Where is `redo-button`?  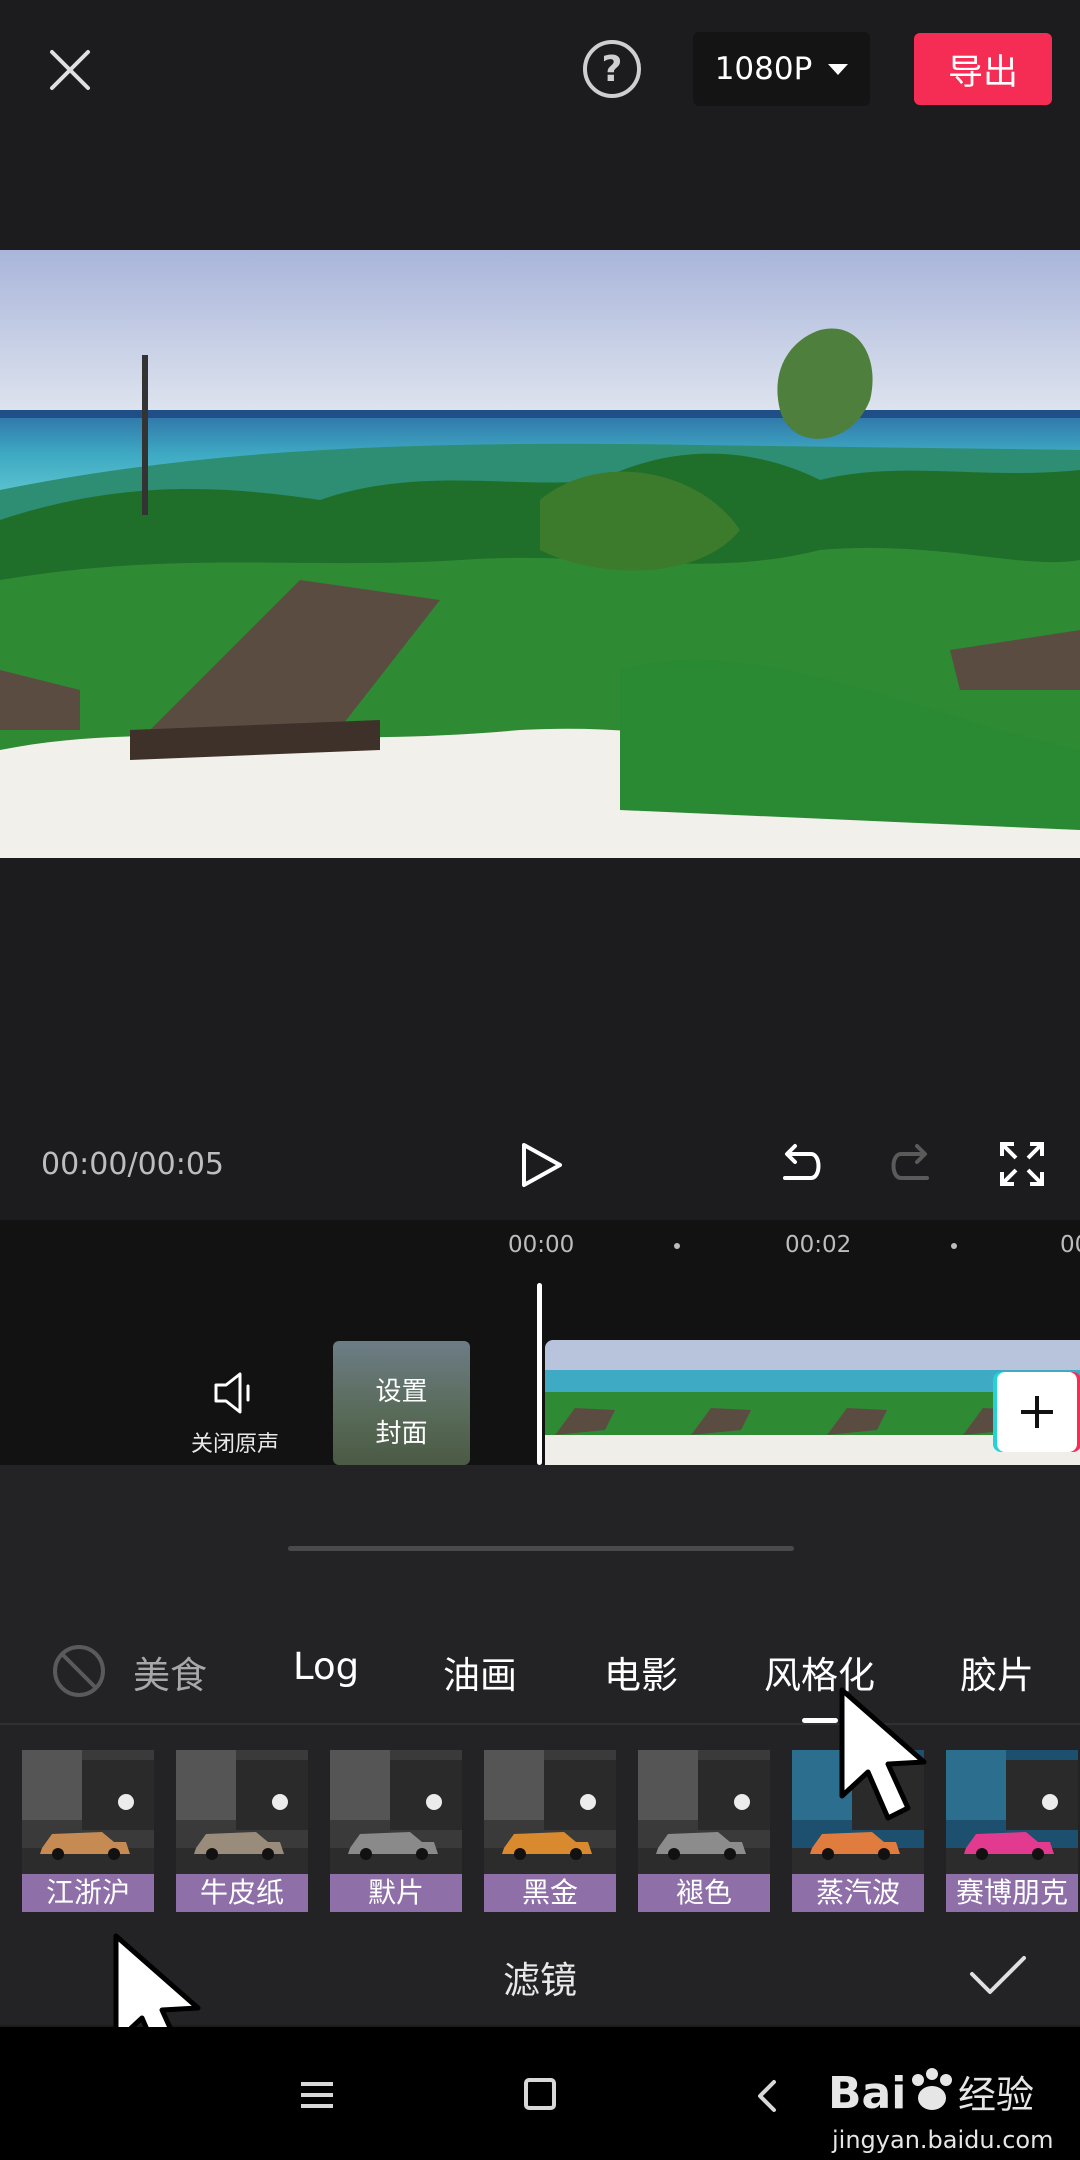 redo-button is located at coordinates (912, 1165).